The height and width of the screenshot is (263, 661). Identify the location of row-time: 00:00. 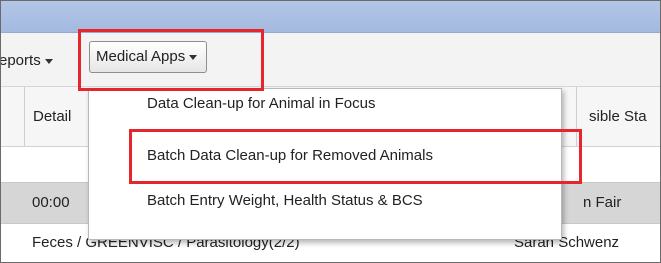
(51, 202).